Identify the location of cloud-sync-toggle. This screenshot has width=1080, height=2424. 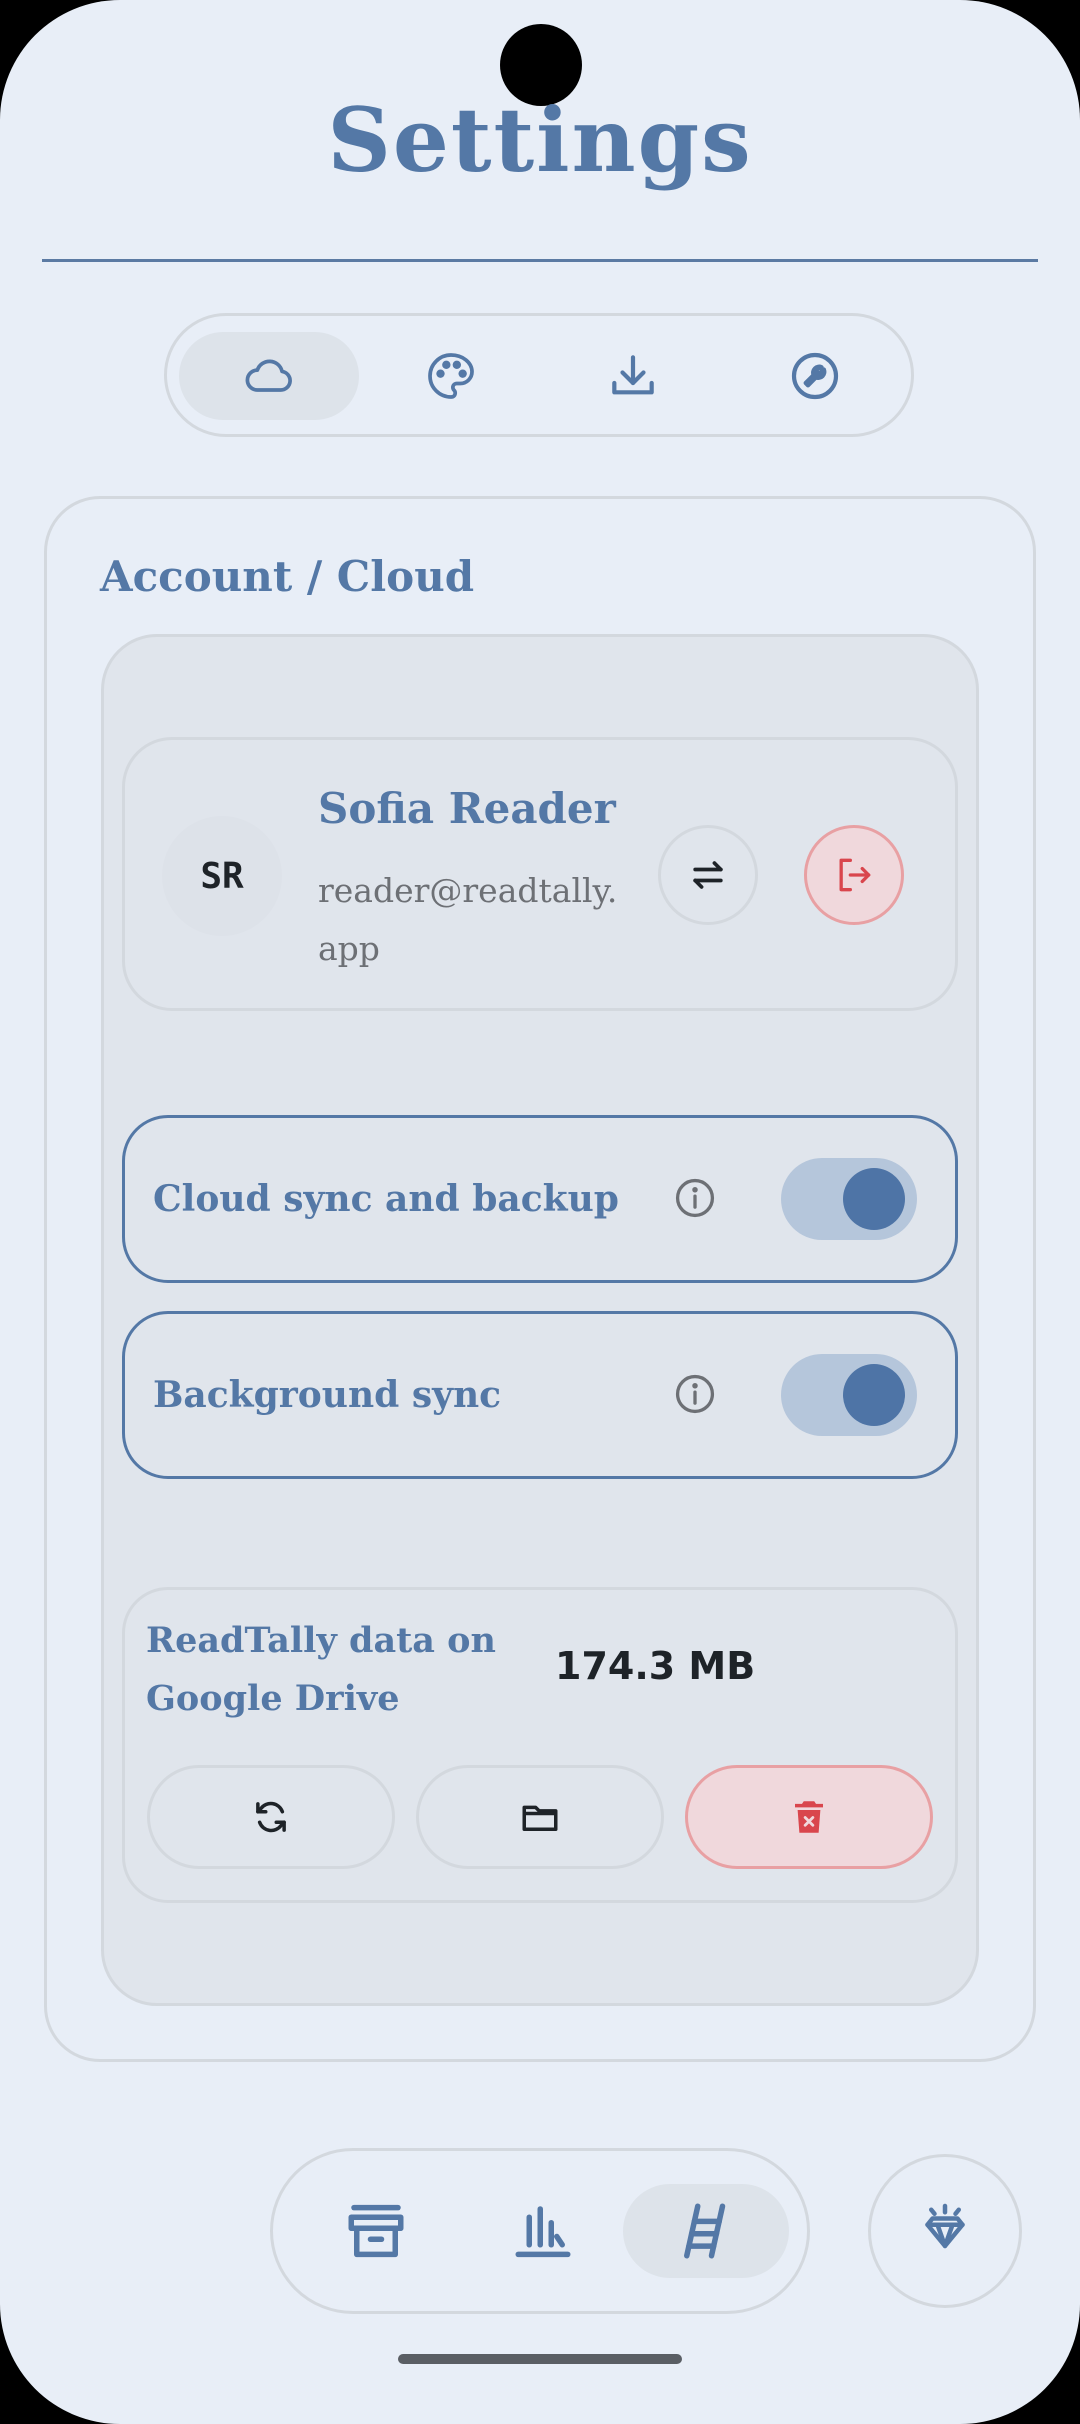
(849, 1199).